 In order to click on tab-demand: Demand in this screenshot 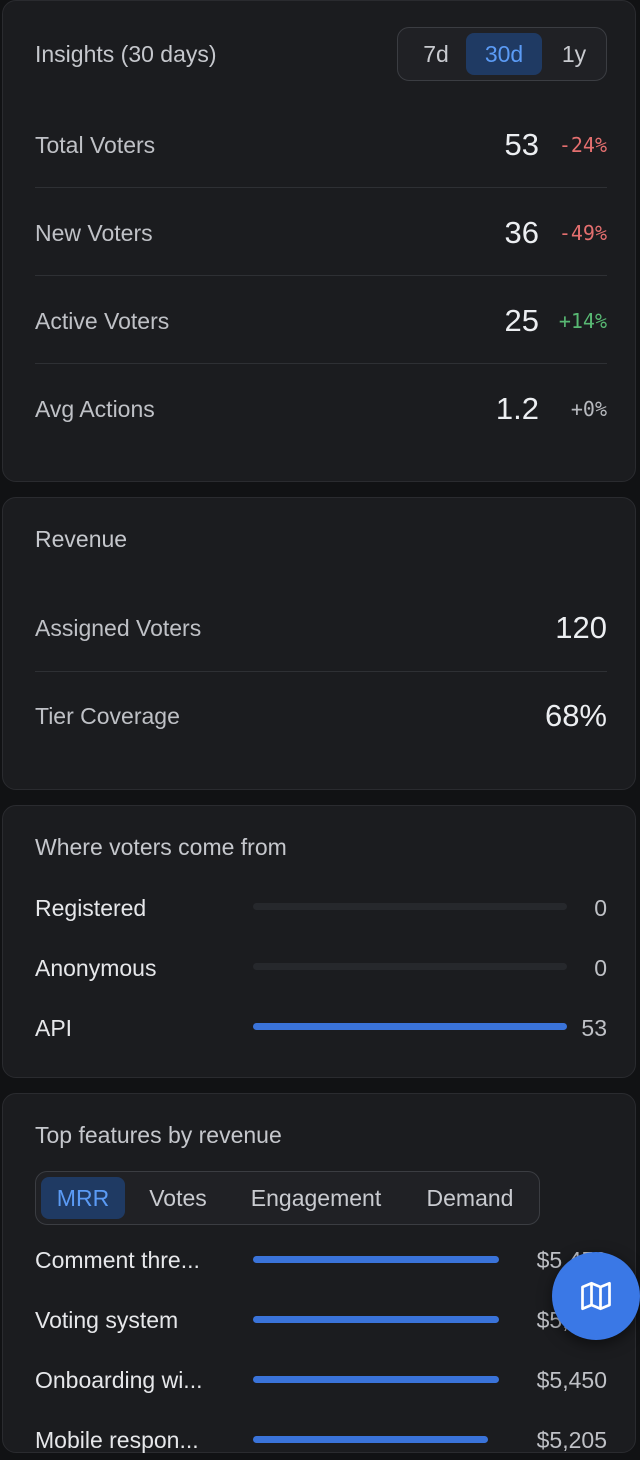, I will do `click(470, 1198)`.